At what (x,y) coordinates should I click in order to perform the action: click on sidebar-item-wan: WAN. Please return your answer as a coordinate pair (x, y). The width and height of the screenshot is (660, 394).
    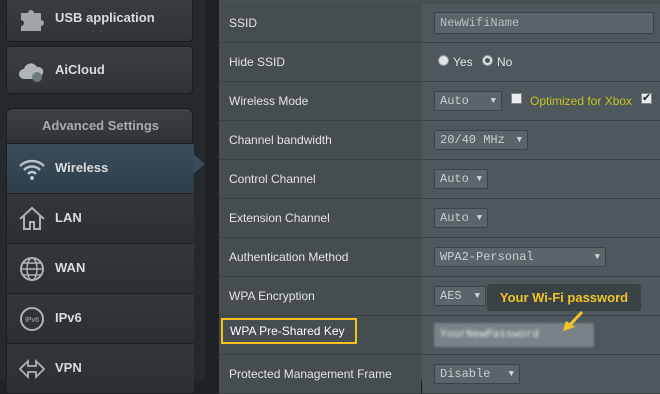
    Looking at the image, I should click on (100, 268).